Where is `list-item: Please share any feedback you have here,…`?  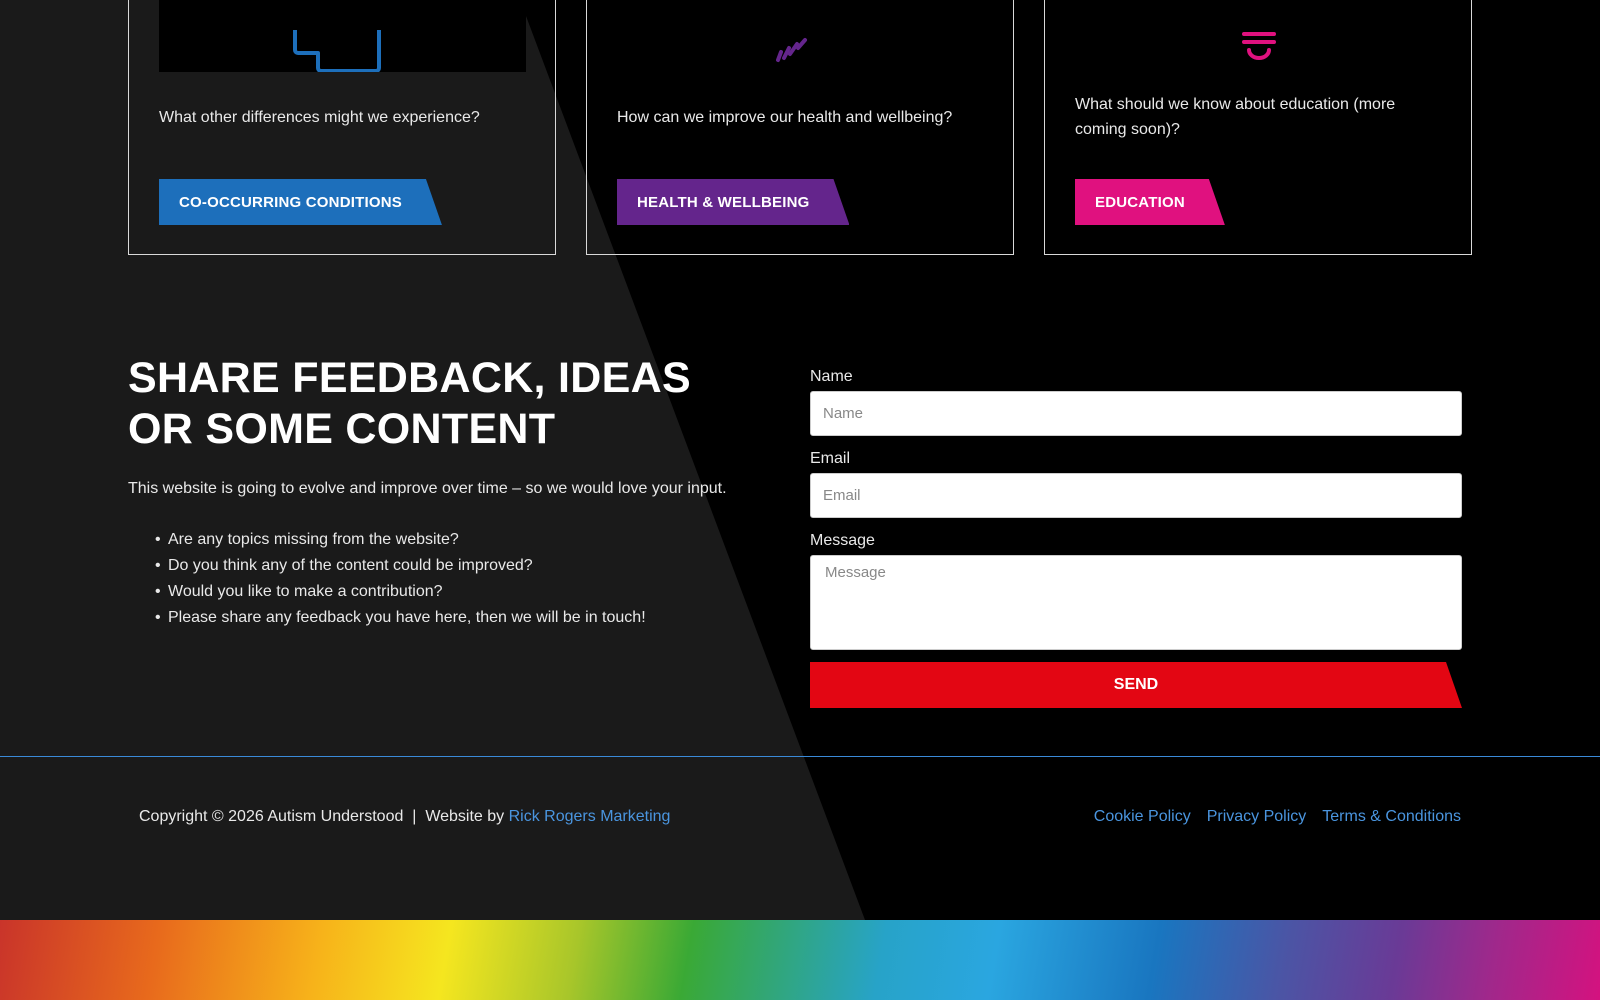
list-item: Please share any feedback you have here,… is located at coordinates (400, 622).